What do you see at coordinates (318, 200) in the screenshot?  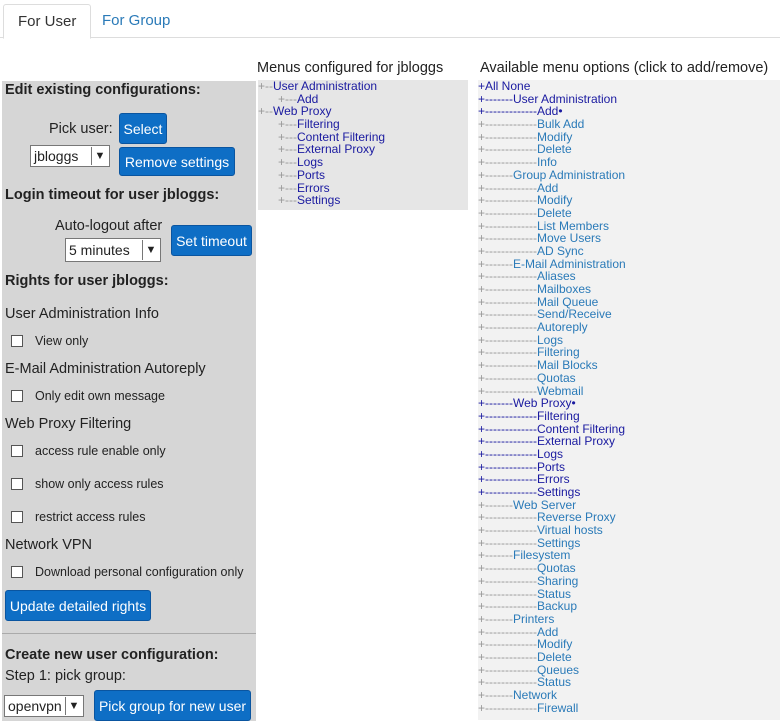 I see `configured-menu-item: Settings` at bounding box center [318, 200].